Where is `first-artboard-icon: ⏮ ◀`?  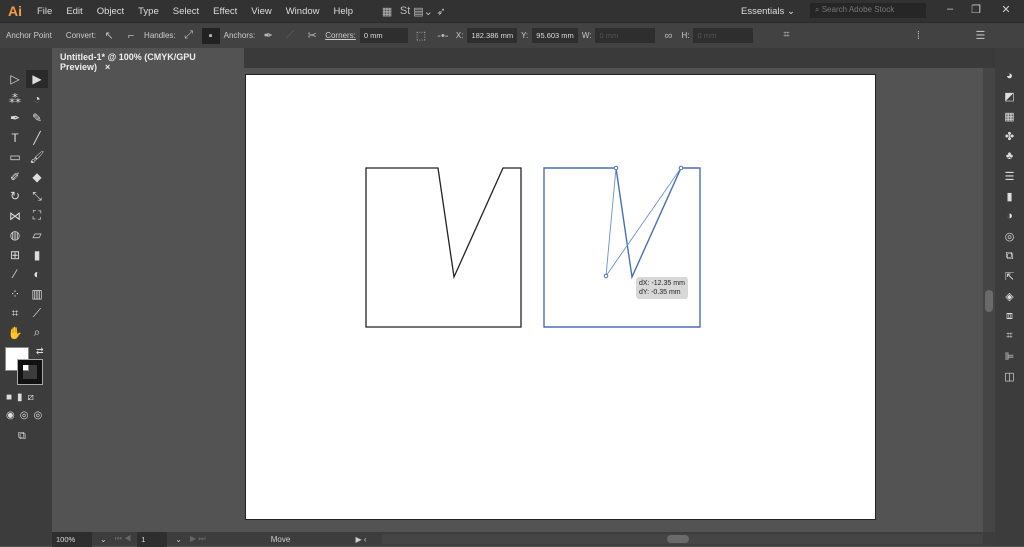
first-artboard-icon: ⏮ ◀ is located at coordinates (123, 539).